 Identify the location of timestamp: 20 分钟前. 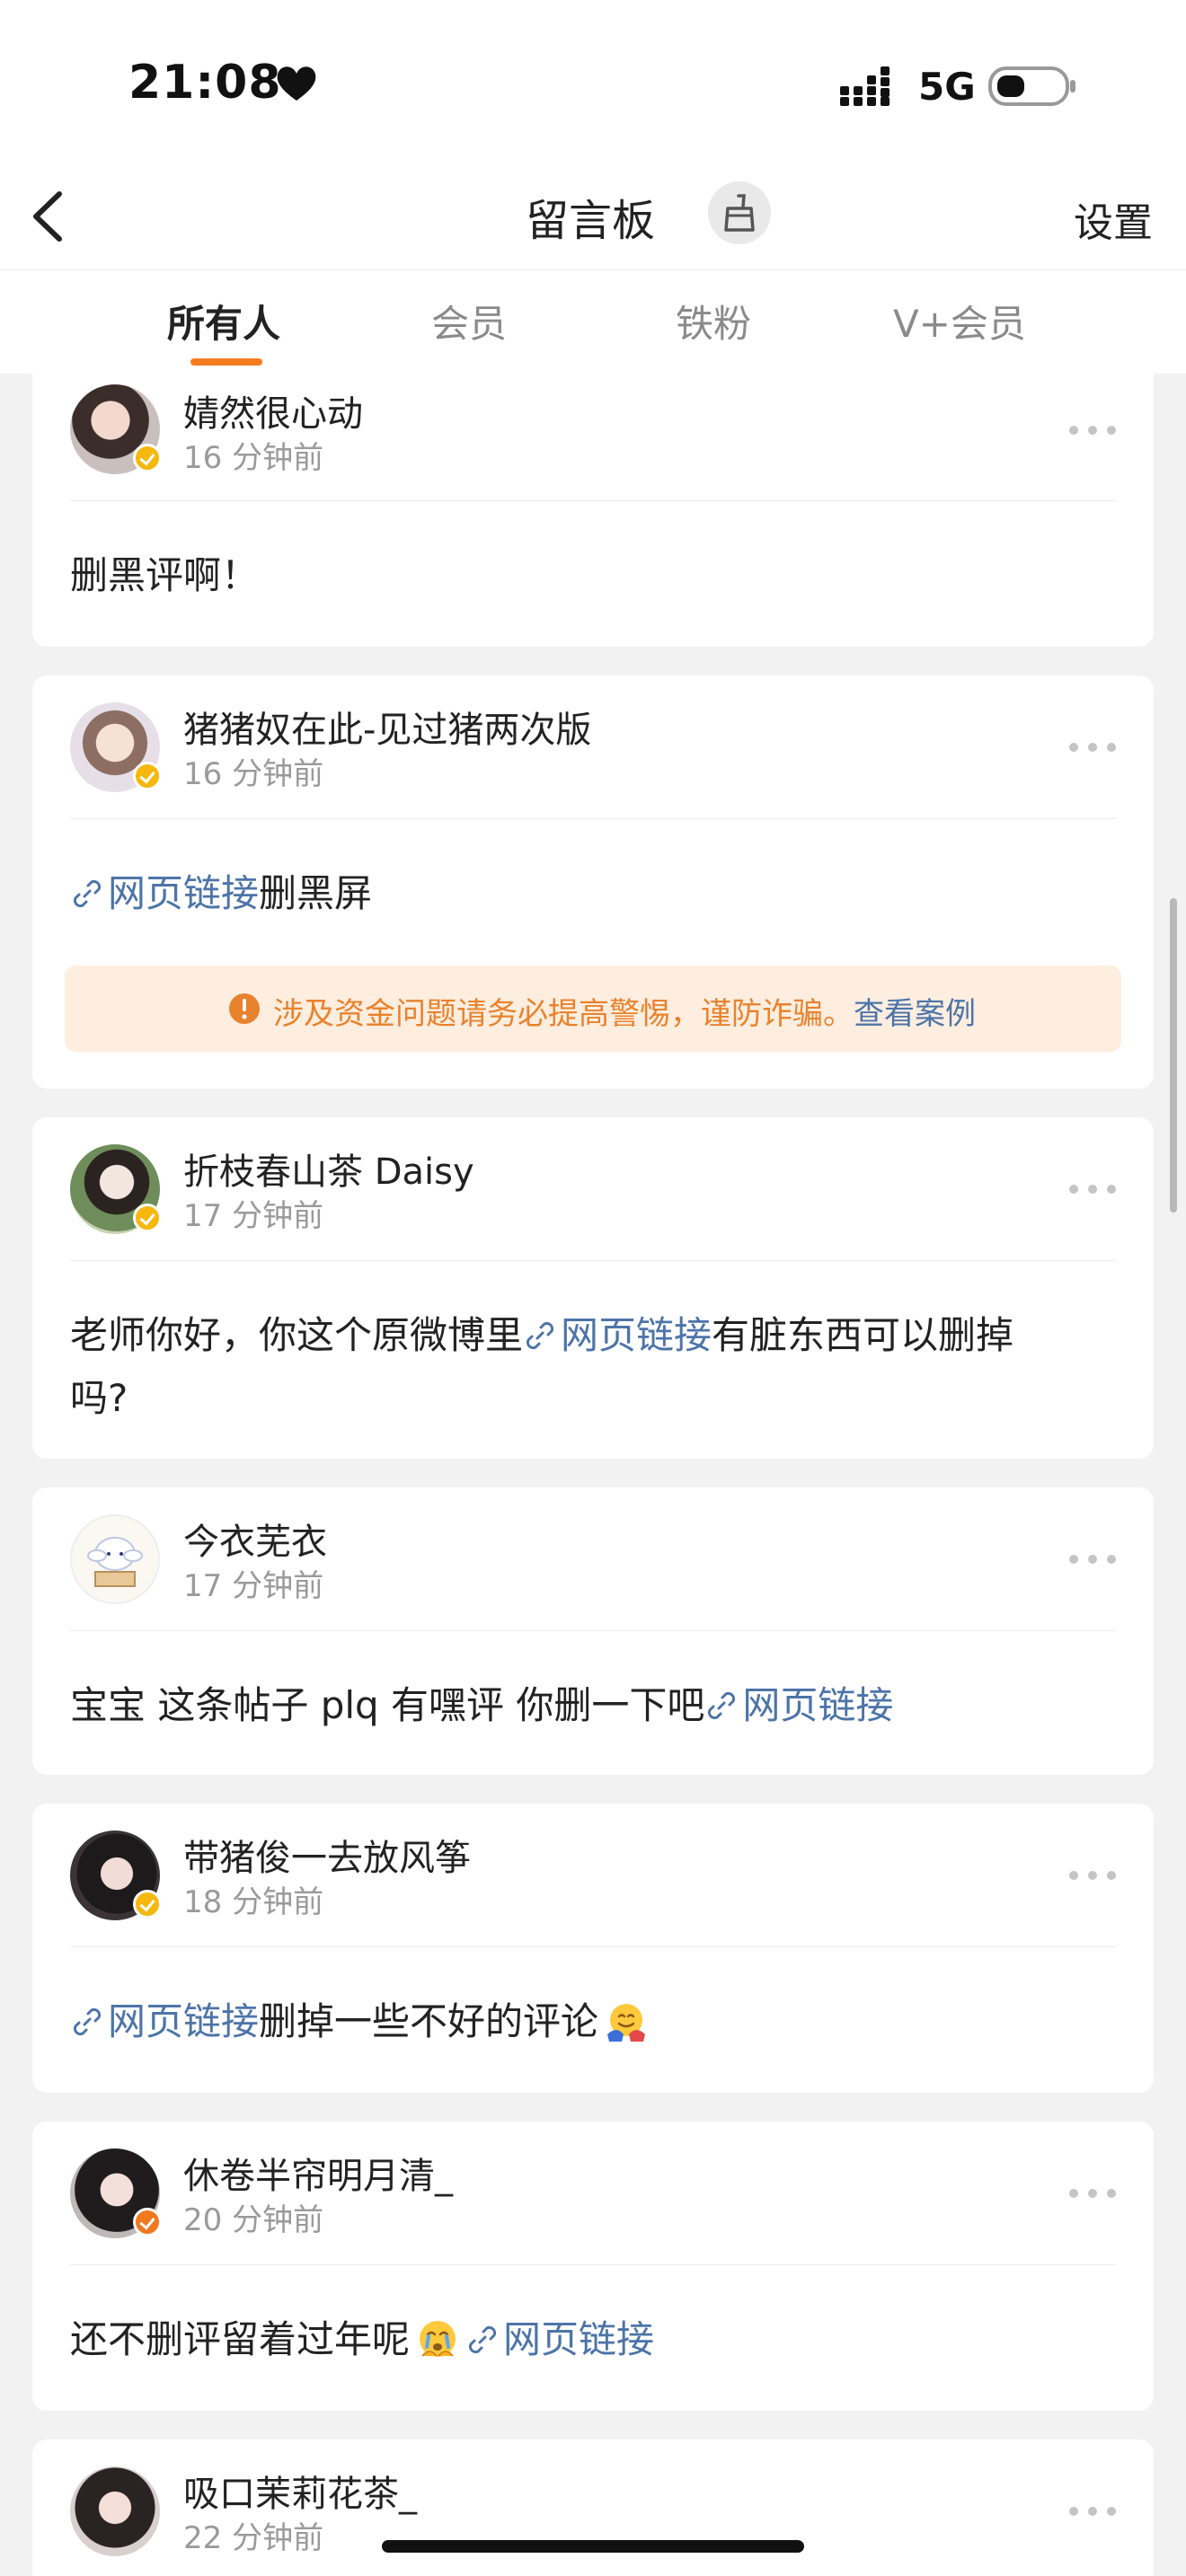
(253, 2220).